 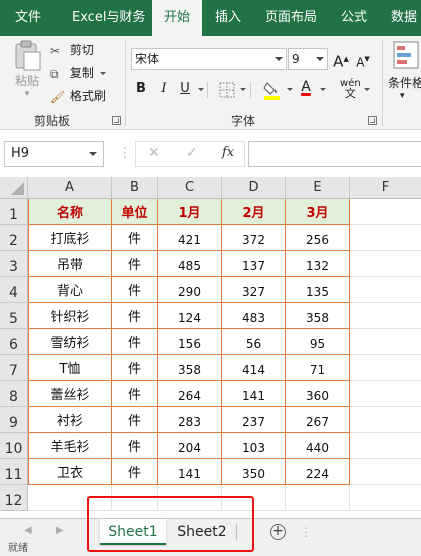 I want to click on underline-dropdown-icon, so click(x=201, y=89).